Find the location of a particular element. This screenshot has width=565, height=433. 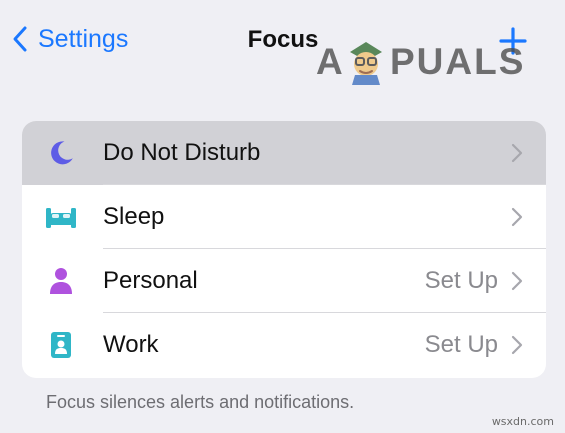

back-button: Settings is located at coordinates (69, 39).